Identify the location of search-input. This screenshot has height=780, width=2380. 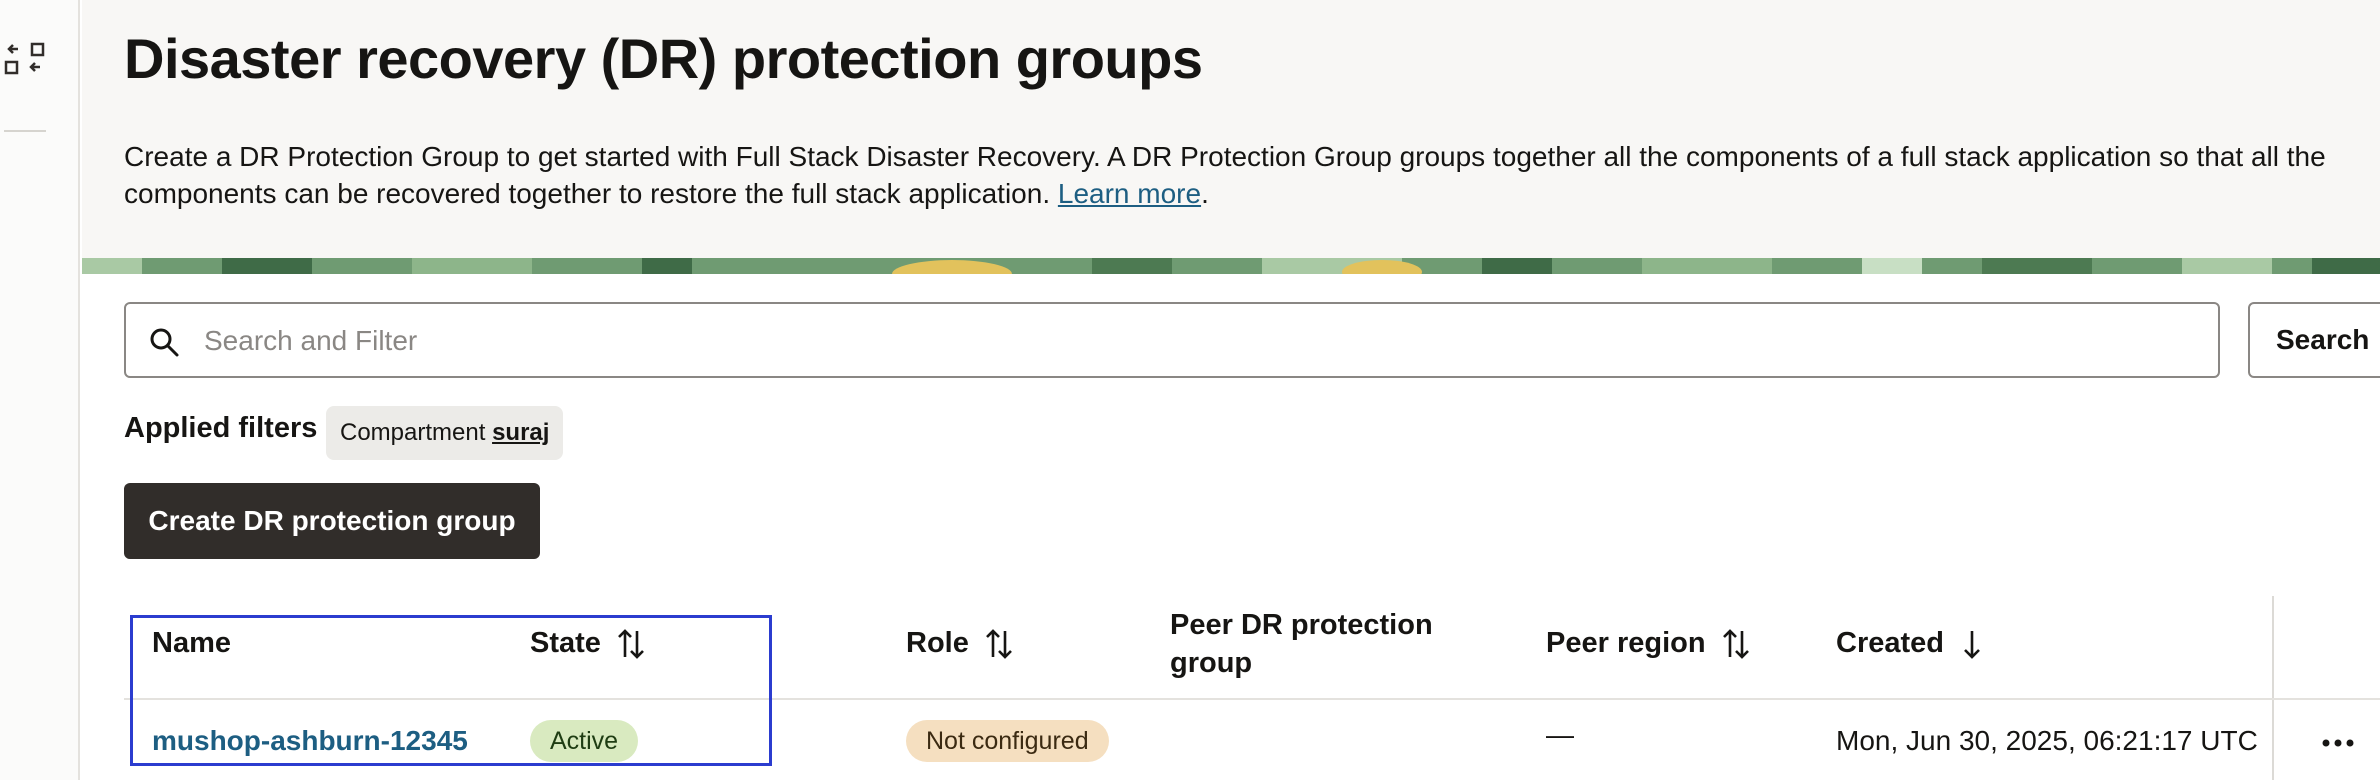
(1197, 341).